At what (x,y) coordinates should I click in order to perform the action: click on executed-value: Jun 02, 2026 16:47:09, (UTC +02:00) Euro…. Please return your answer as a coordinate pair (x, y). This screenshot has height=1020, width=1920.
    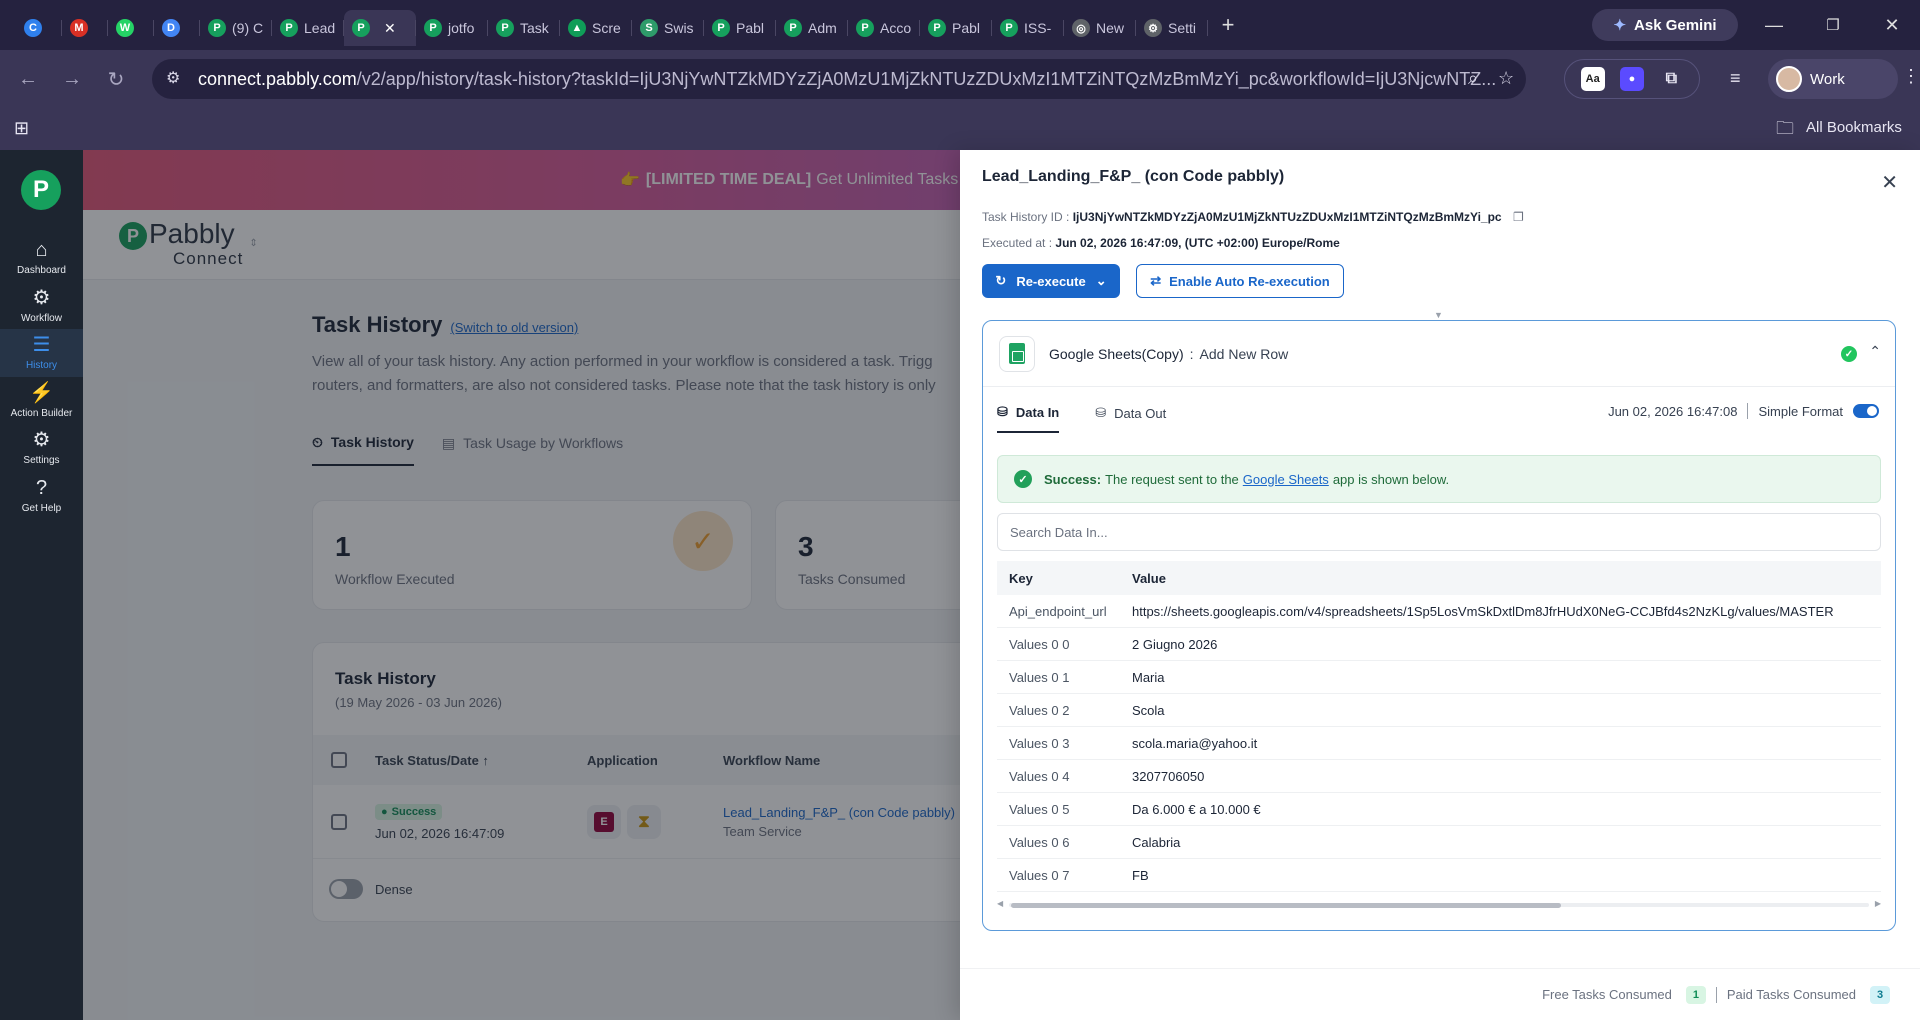
    Looking at the image, I should click on (1197, 243).